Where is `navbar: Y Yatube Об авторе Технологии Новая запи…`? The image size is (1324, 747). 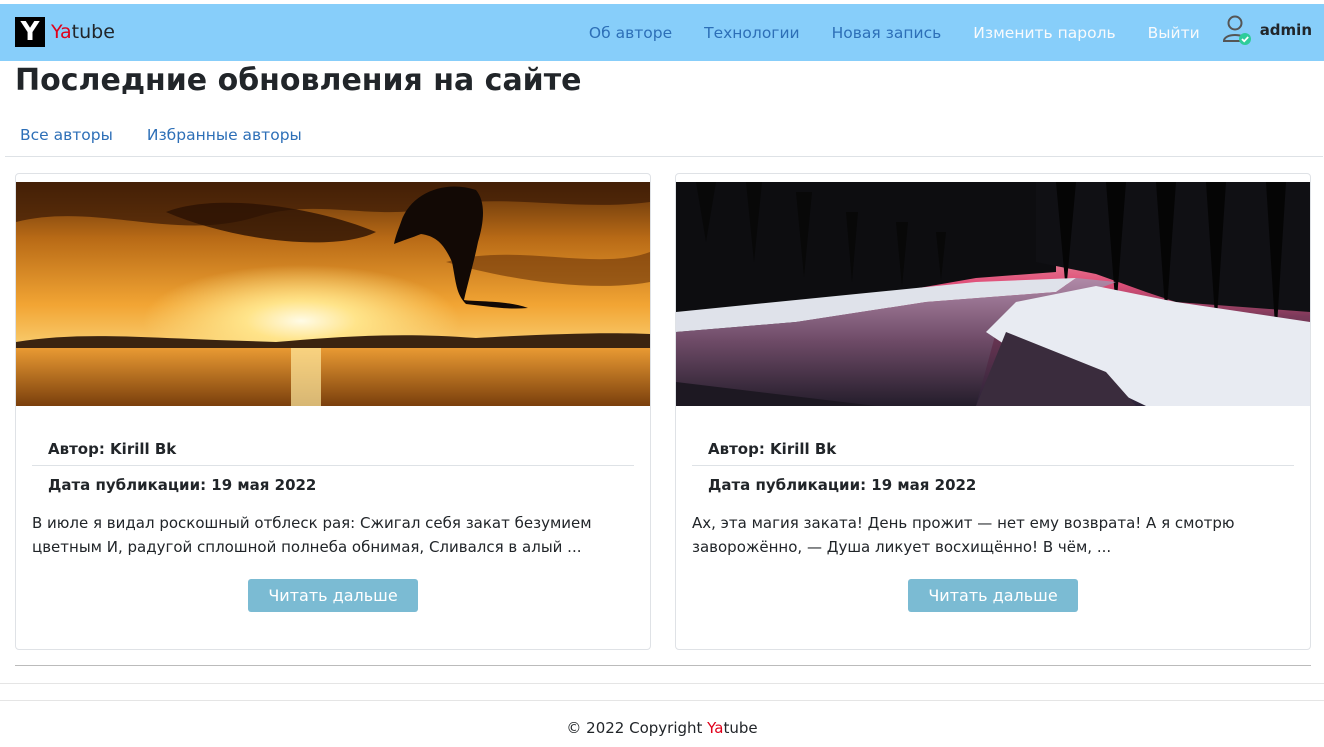
navbar: Y Yatube Об авторе Технологии Новая запи… is located at coordinates (662, 32).